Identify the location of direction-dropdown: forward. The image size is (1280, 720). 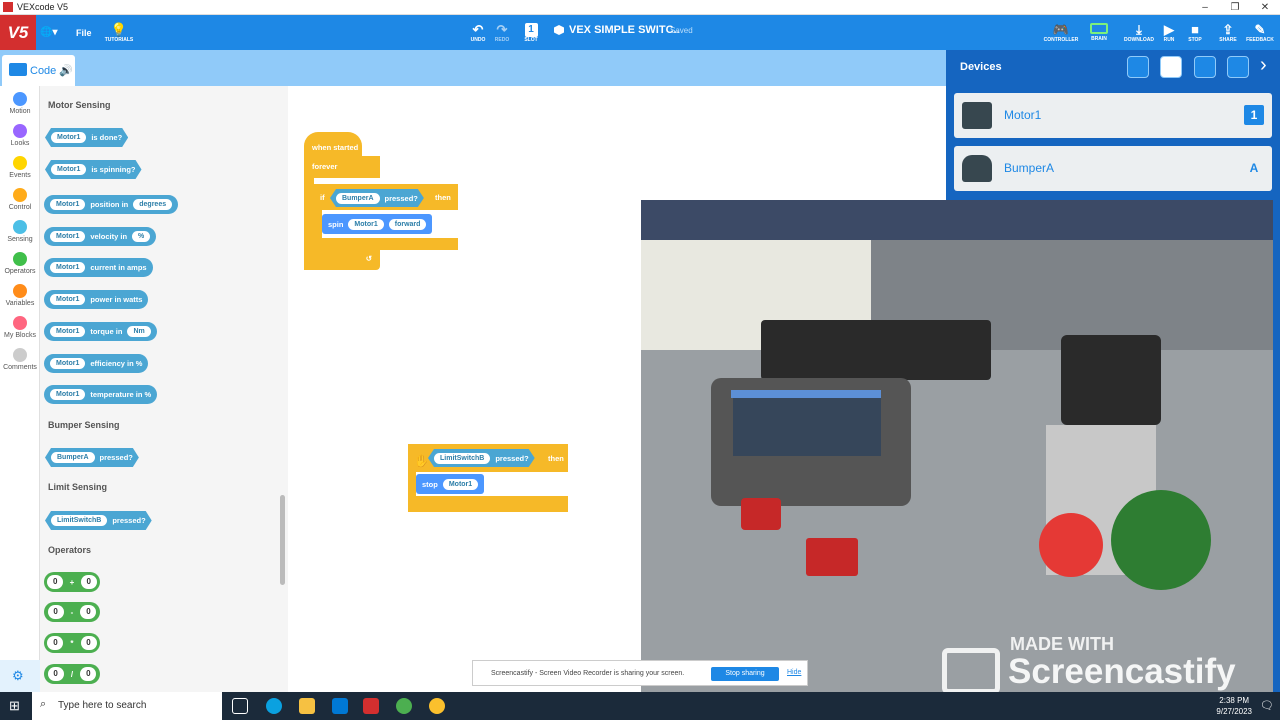
(407, 224).